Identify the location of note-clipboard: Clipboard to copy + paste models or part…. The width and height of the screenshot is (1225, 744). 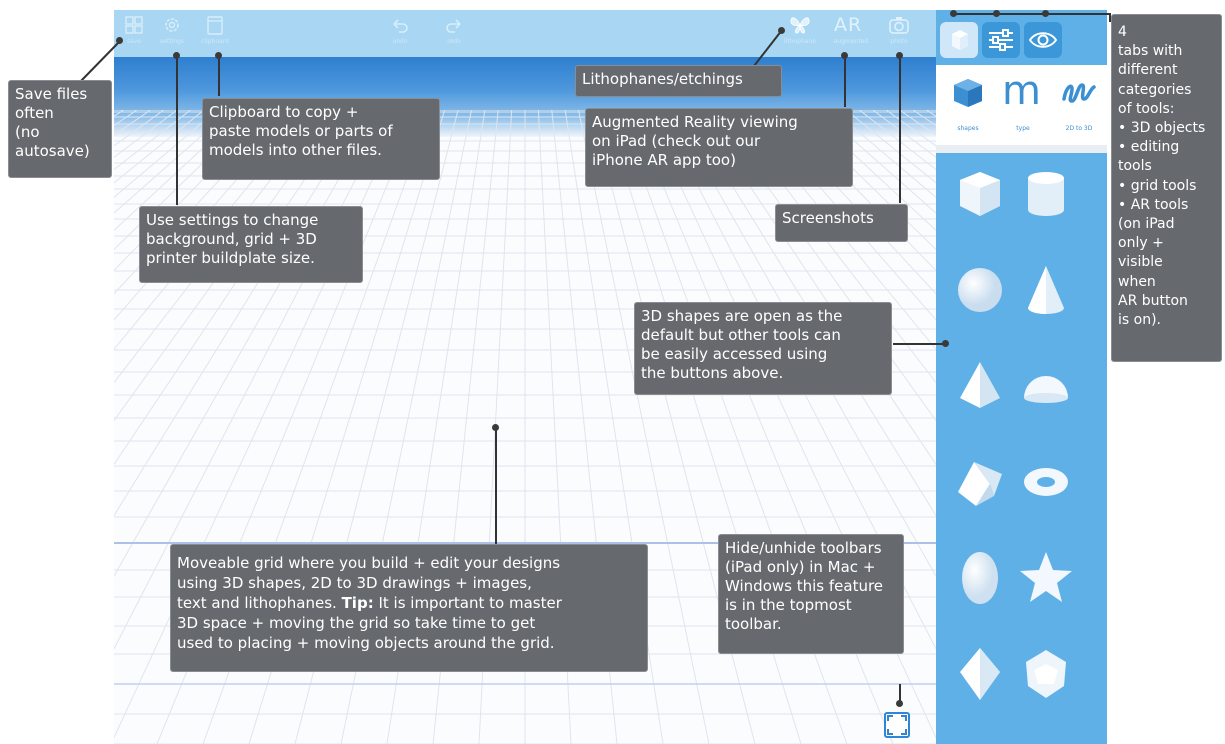
(321, 139).